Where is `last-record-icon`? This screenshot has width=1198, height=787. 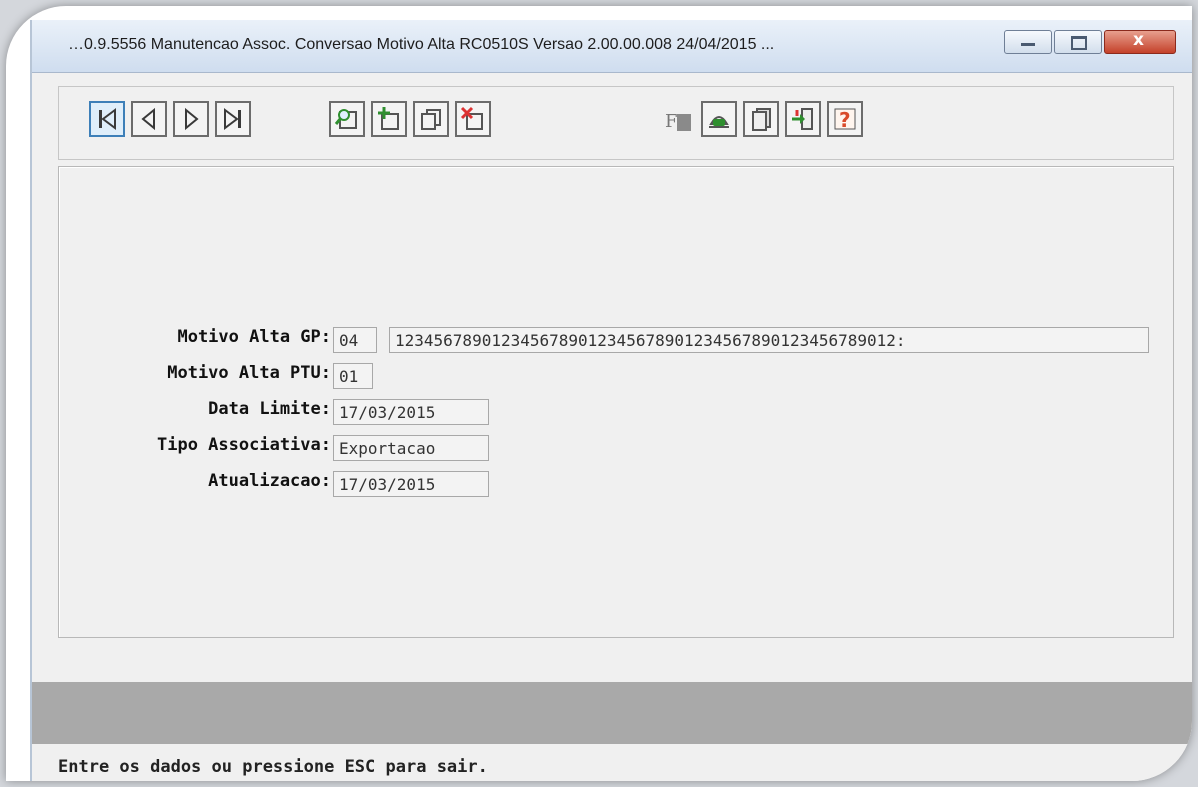 last-record-icon is located at coordinates (233, 119).